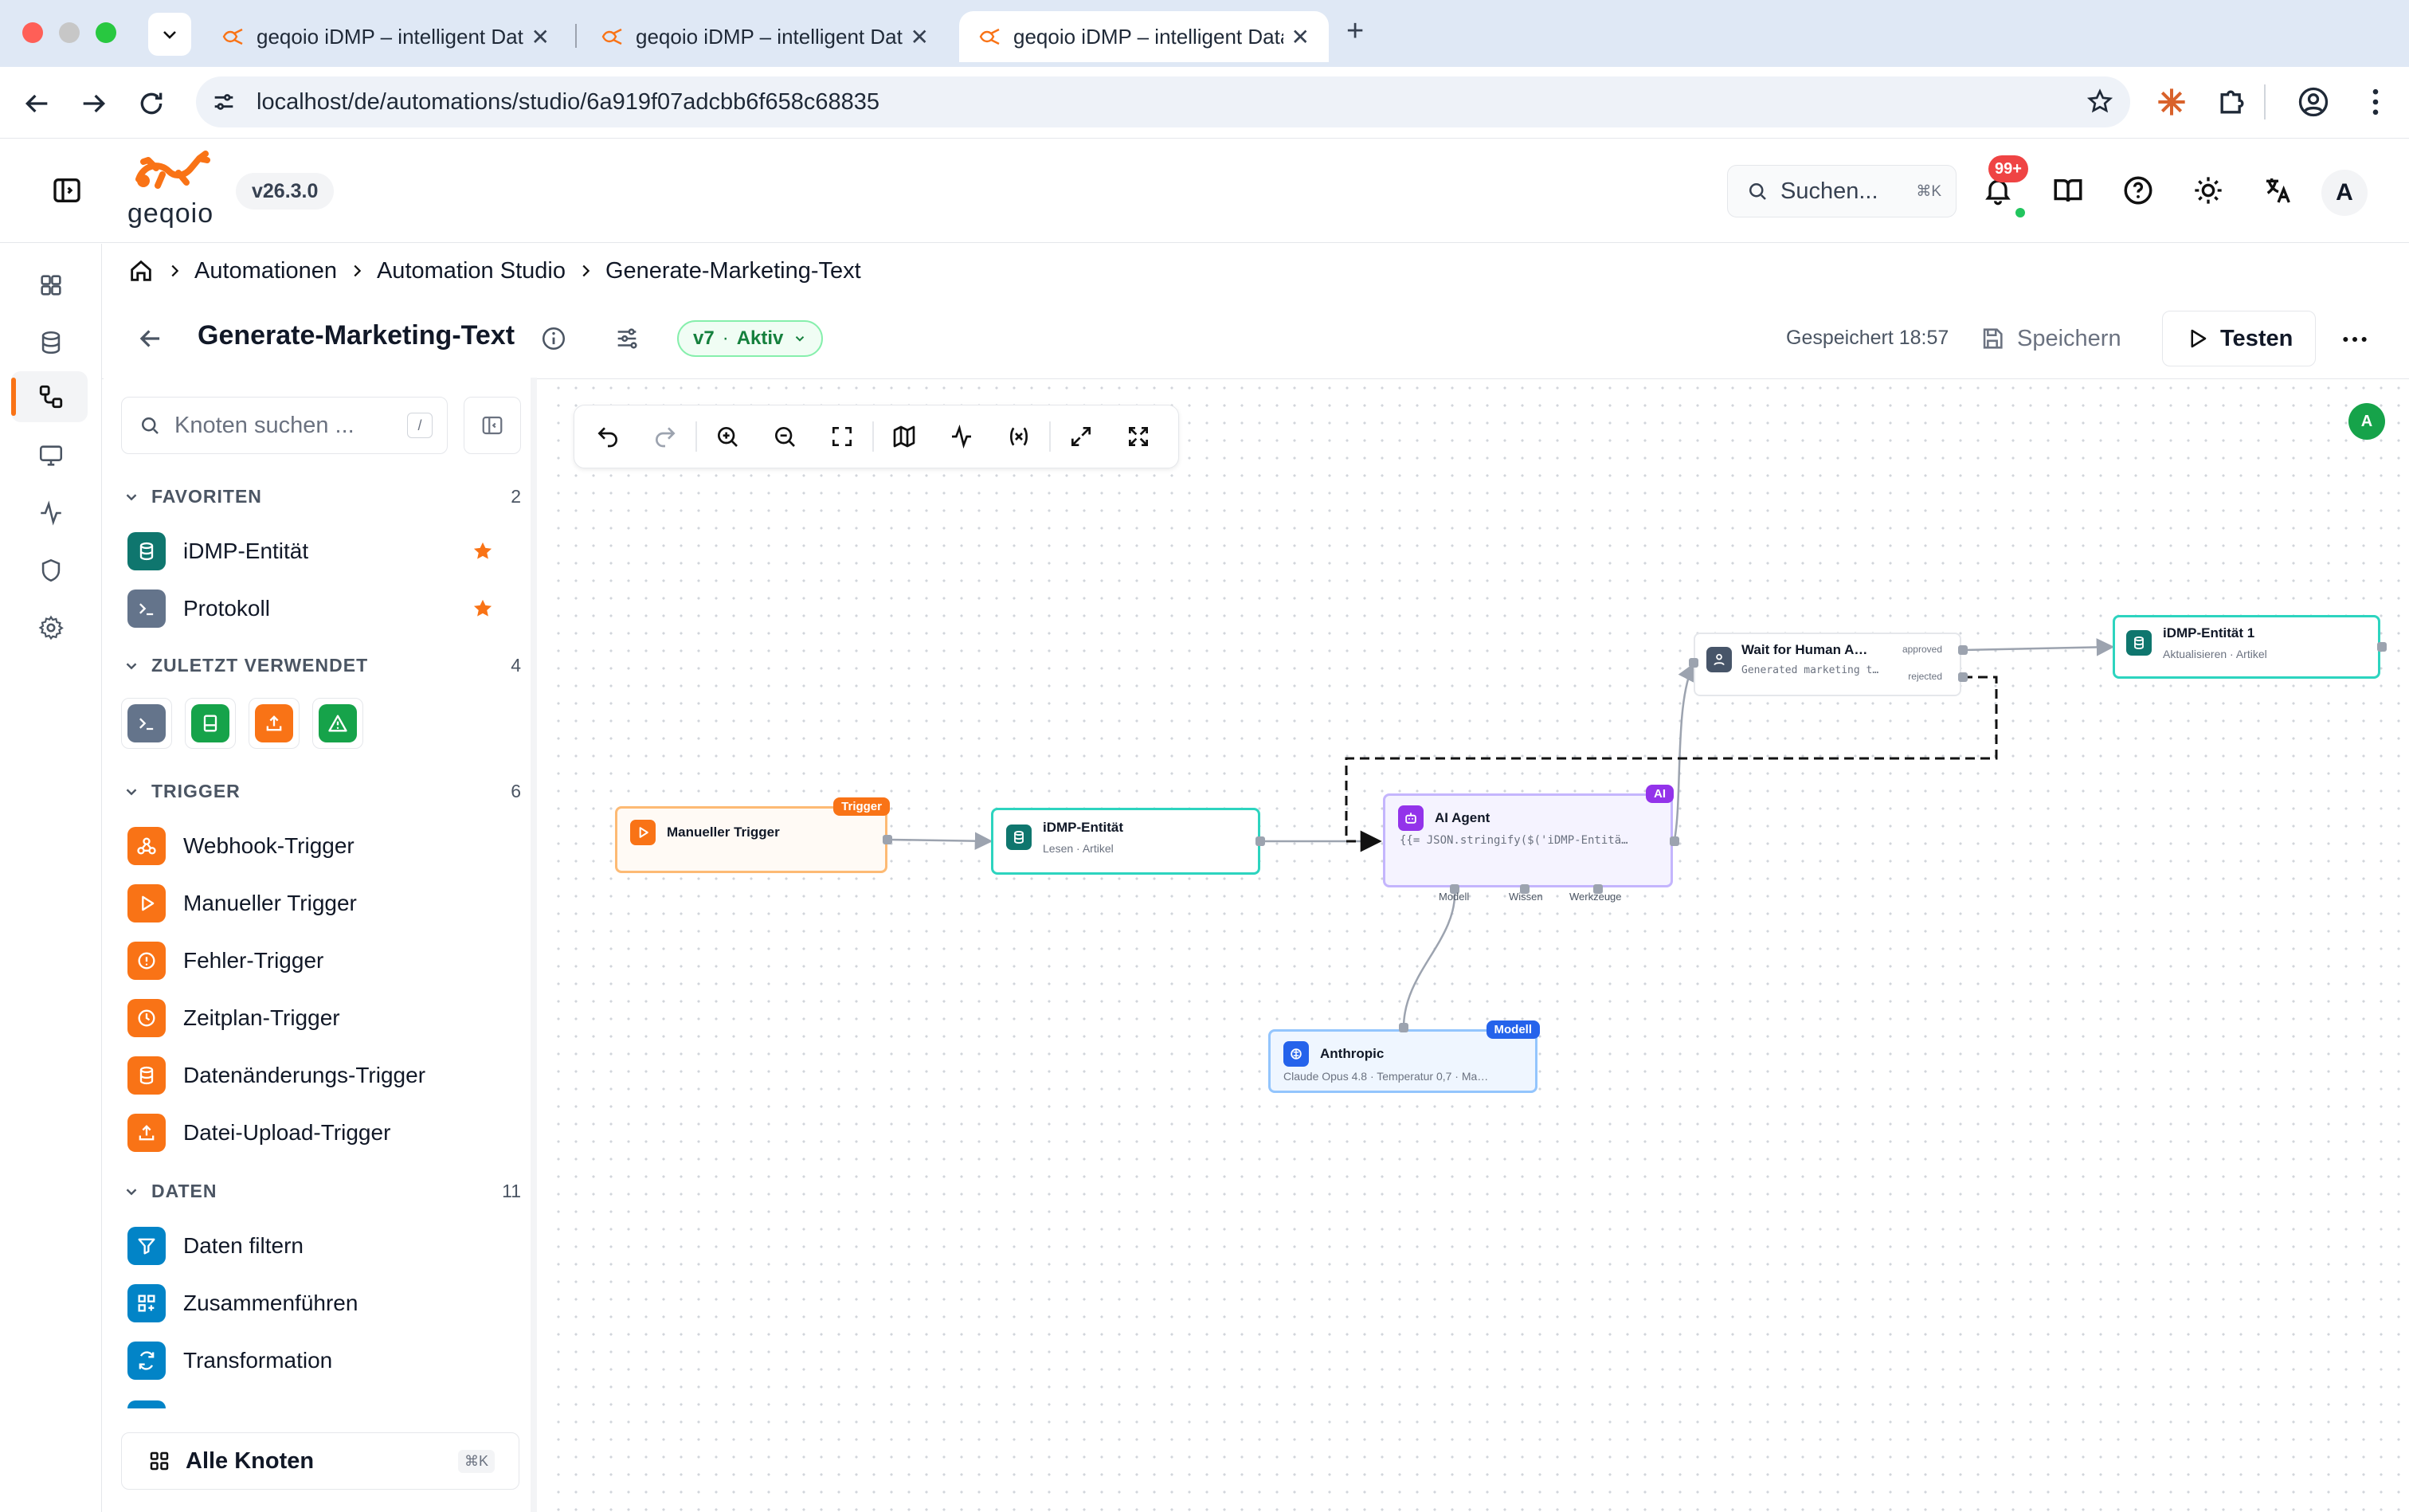 The image size is (2409, 1512). I want to click on edge-agent-to-wait, so click(1684, 751).